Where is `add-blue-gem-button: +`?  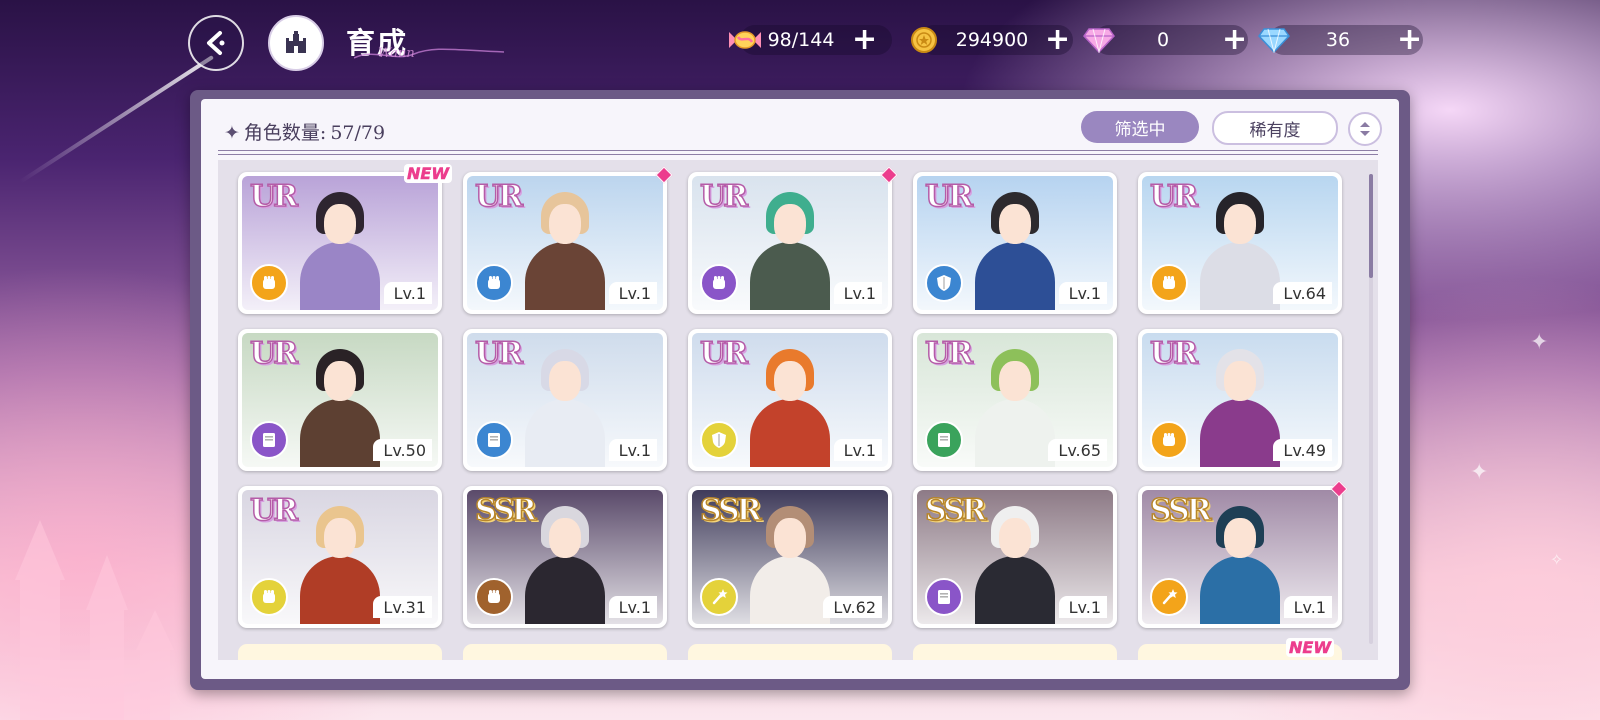 add-blue-gem-button: + is located at coordinates (1409, 40).